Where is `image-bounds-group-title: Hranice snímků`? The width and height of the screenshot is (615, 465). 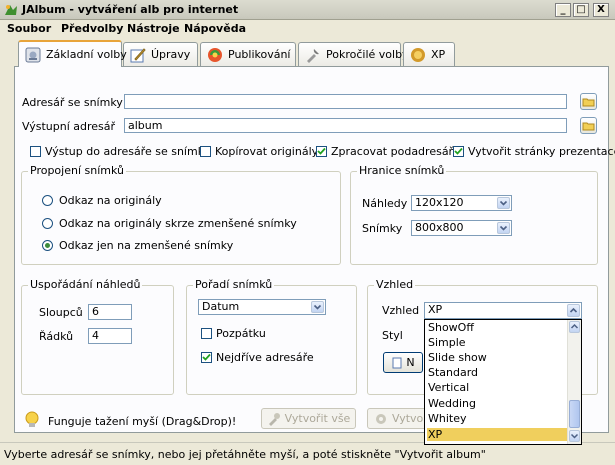
image-bounds-group-title: Hranice snímků is located at coordinates (402, 170).